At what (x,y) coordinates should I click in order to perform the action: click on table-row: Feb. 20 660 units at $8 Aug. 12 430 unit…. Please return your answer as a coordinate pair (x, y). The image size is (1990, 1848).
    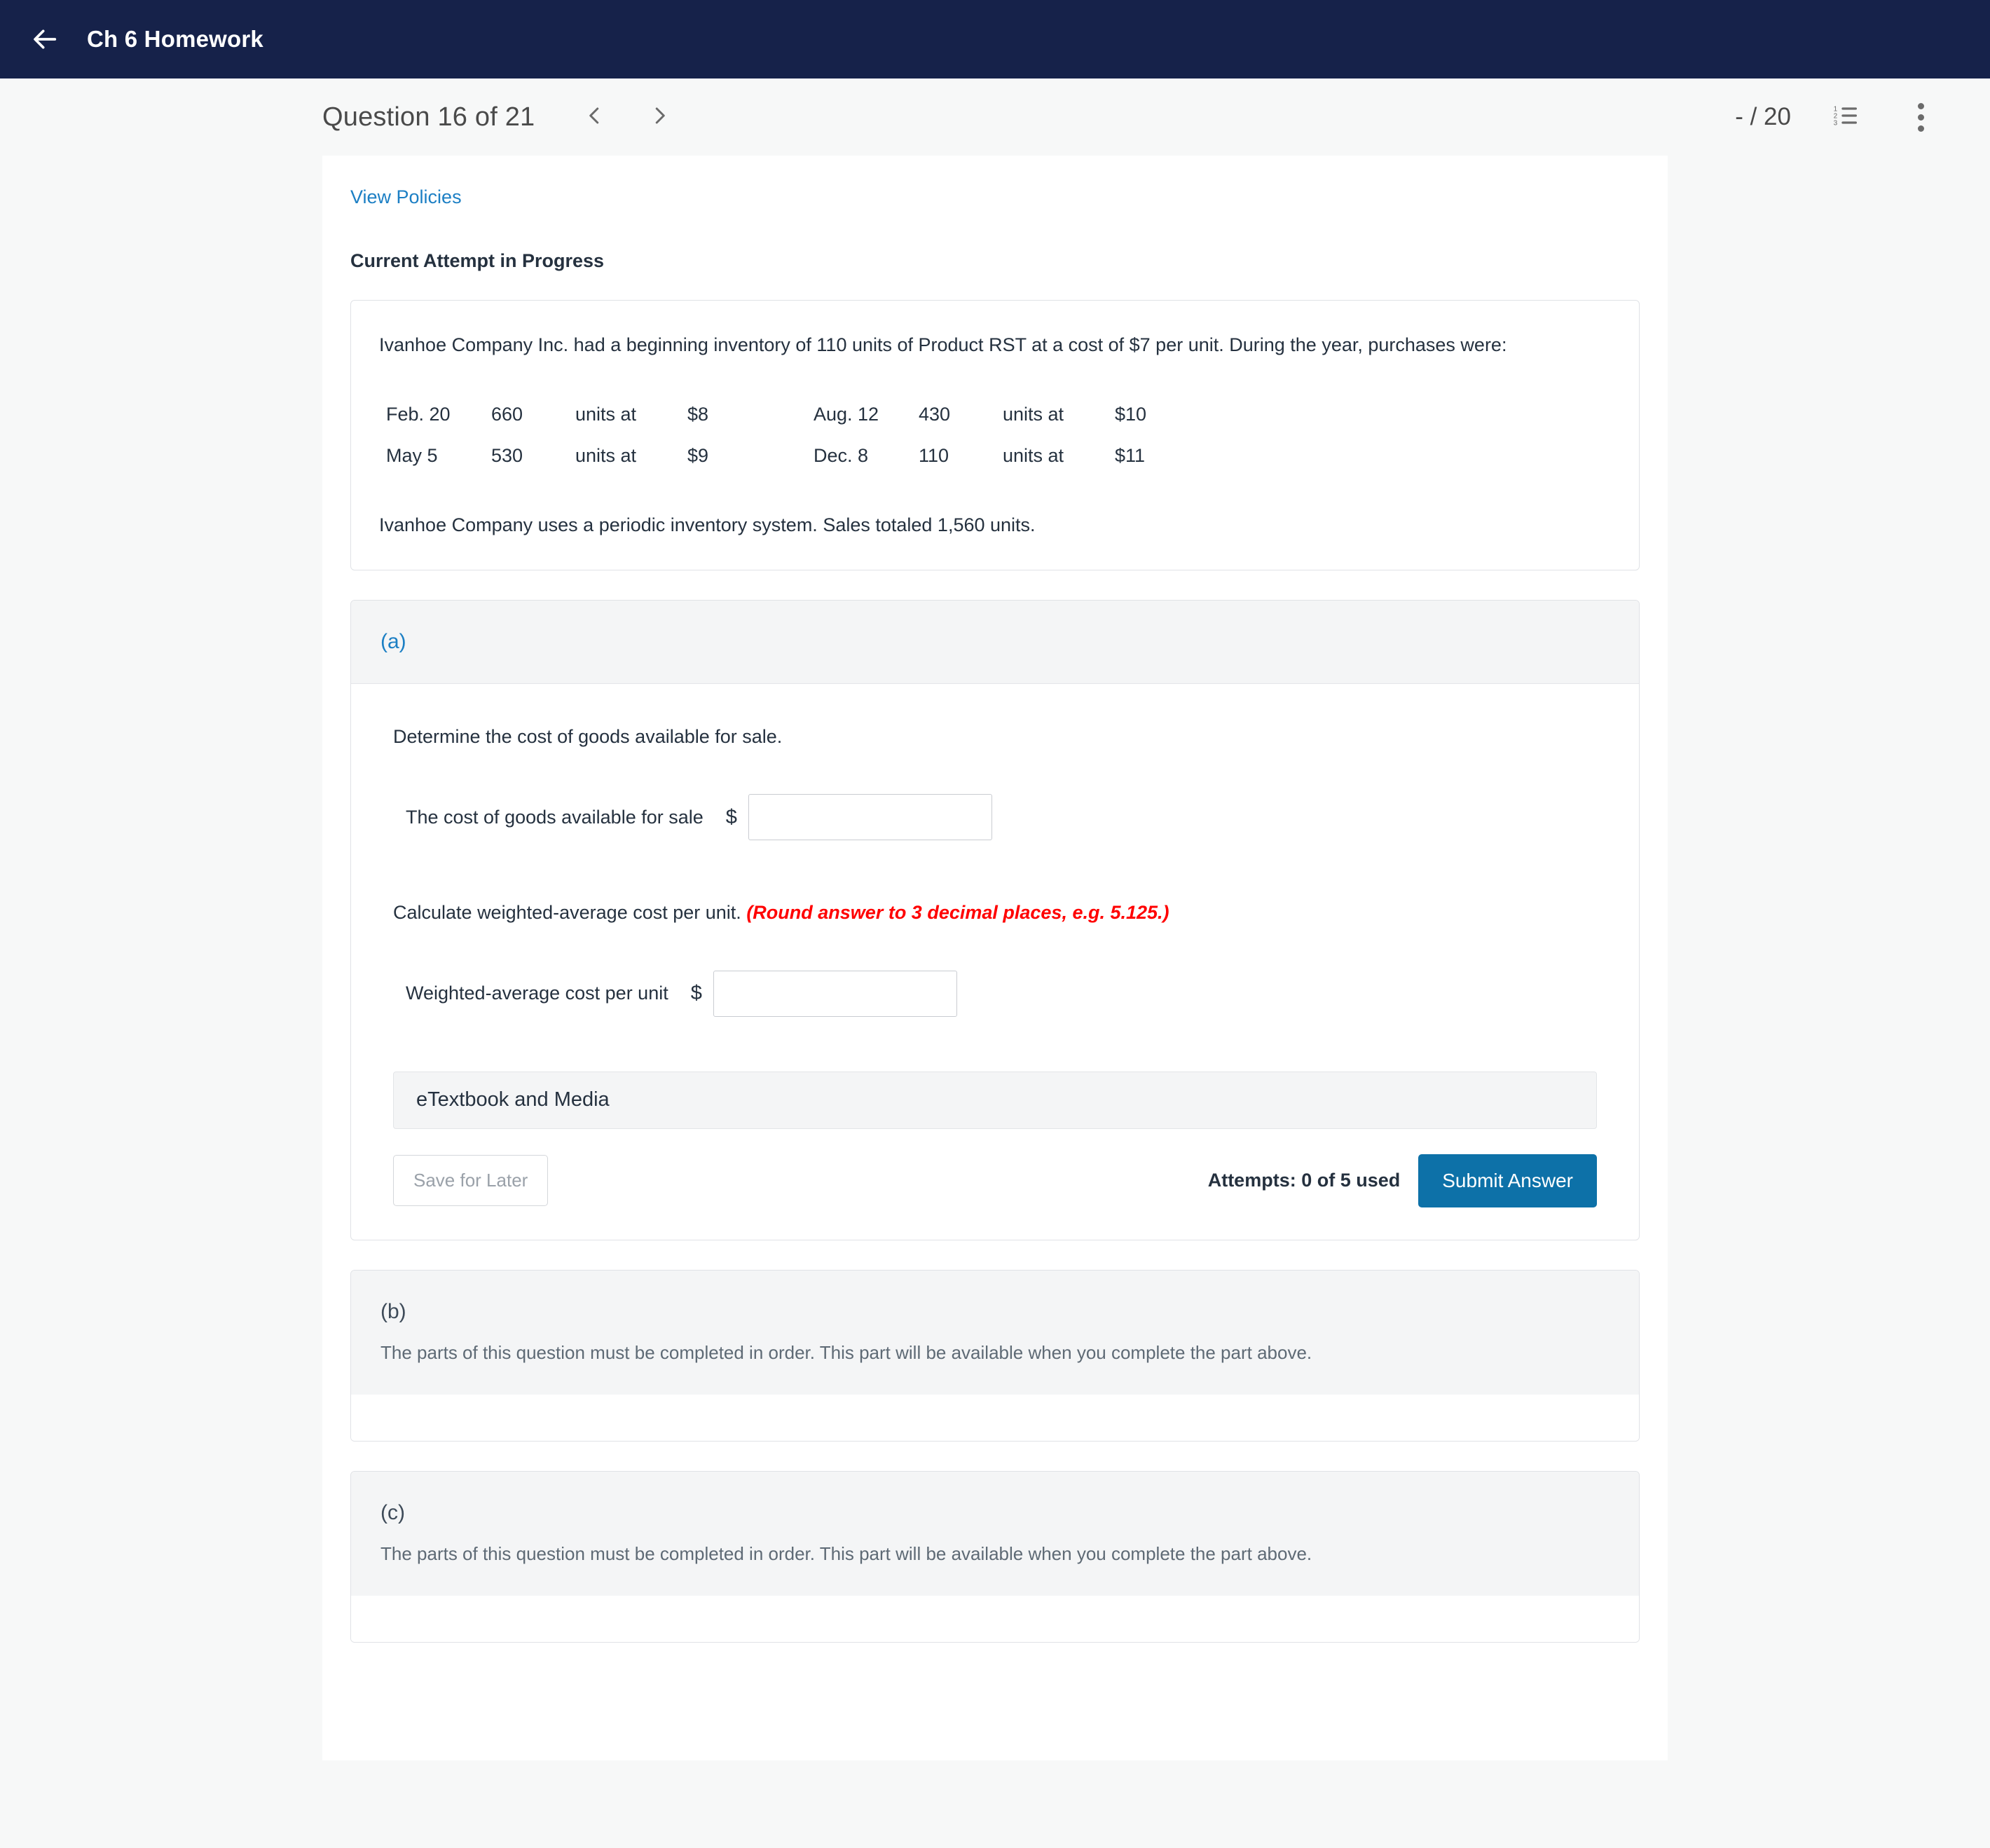
    Looking at the image, I should click on (813, 414).